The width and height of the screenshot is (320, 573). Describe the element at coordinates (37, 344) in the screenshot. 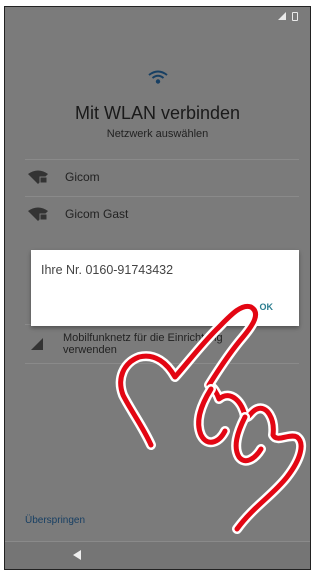

I see `cellular-signal-icon` at that location.